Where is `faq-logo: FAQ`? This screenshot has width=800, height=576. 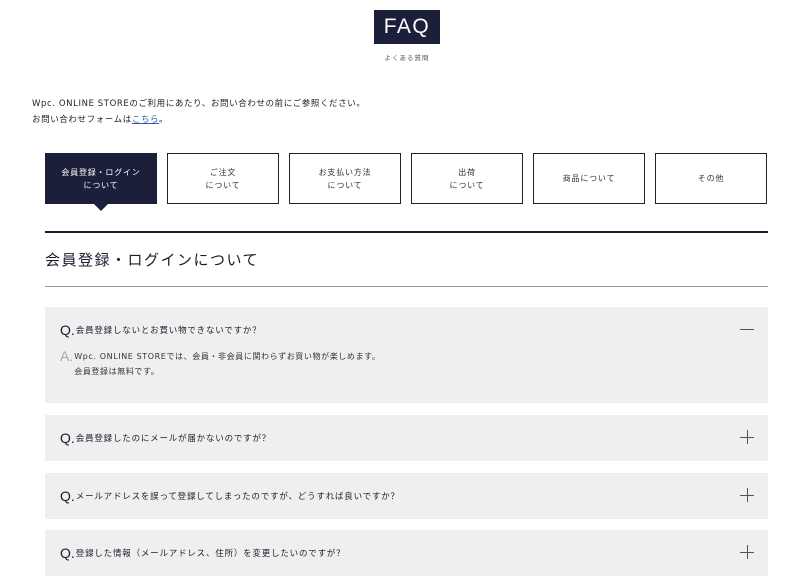 faq-logo: FAQ is located at coordinates (407, 27).